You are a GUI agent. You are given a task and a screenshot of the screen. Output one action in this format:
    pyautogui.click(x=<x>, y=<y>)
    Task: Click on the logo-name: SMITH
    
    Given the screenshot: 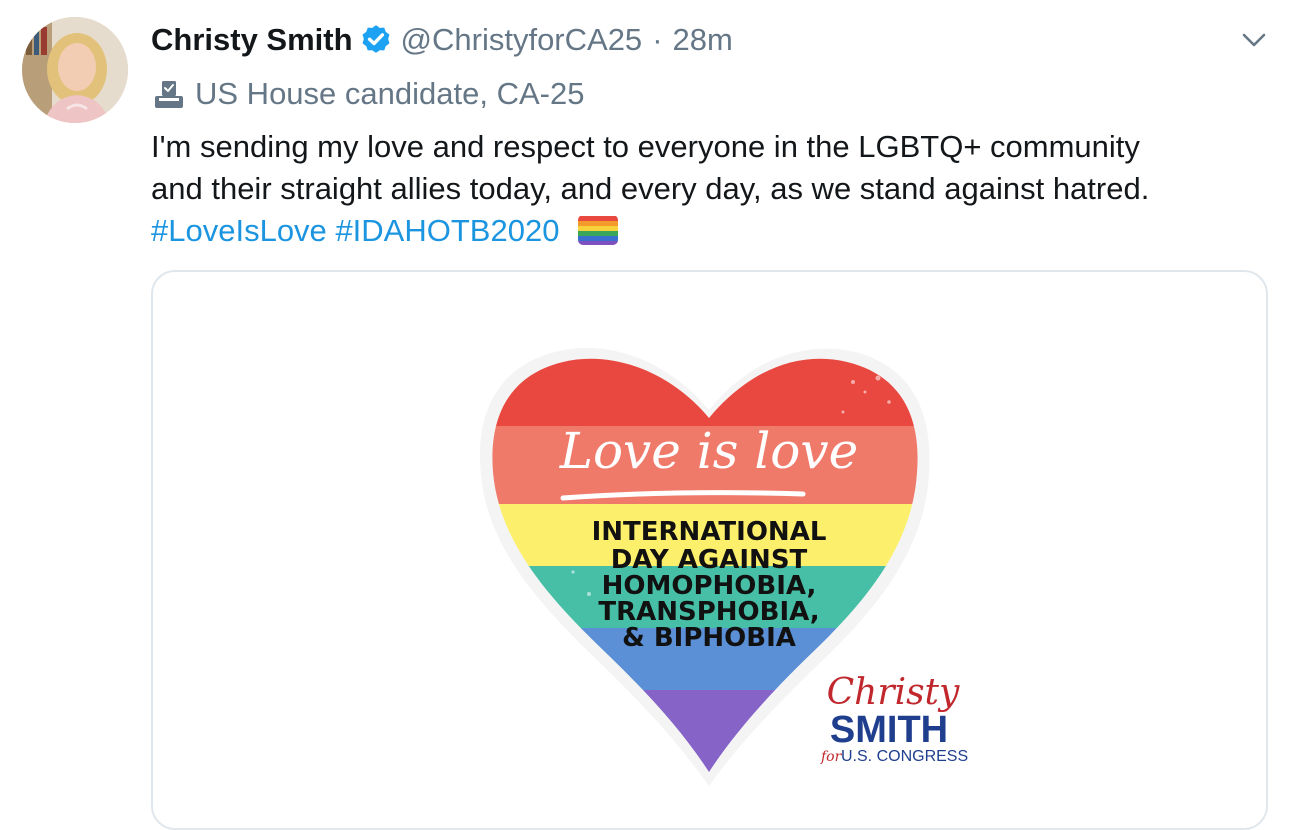 What is the action you would take?
    pyautogui.click(x=889, y=730)
    